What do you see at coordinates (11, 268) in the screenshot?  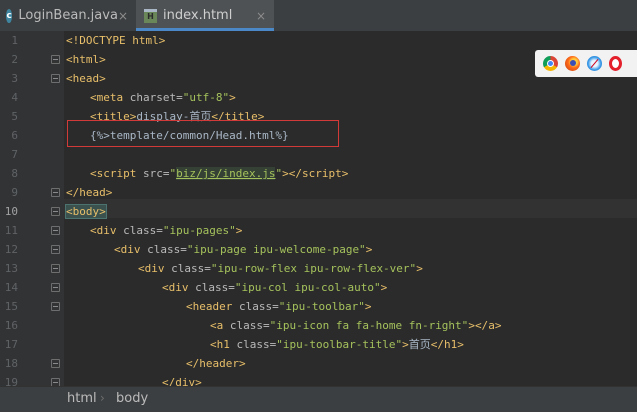 I see `line-number: 13` at bounding box center [11, 268].